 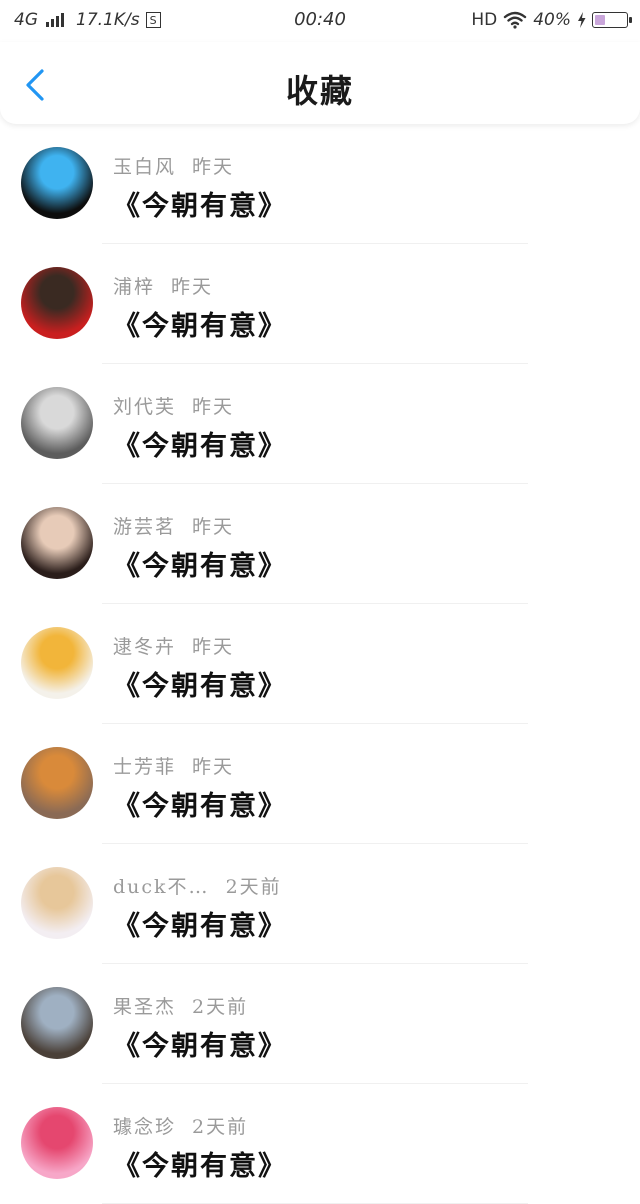 I want to click on status-right: HD 40%, so click(x=551, y=20).